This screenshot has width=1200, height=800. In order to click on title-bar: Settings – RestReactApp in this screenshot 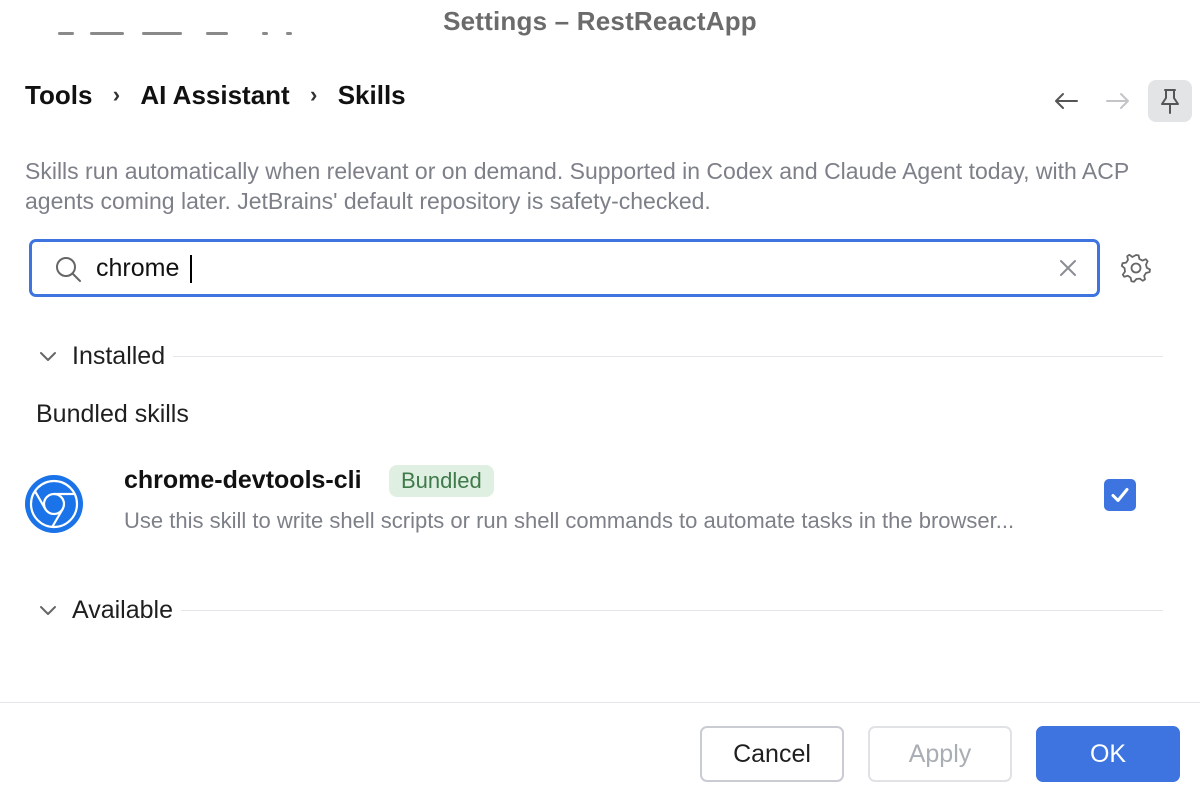, I will do `click(600, 23)`.